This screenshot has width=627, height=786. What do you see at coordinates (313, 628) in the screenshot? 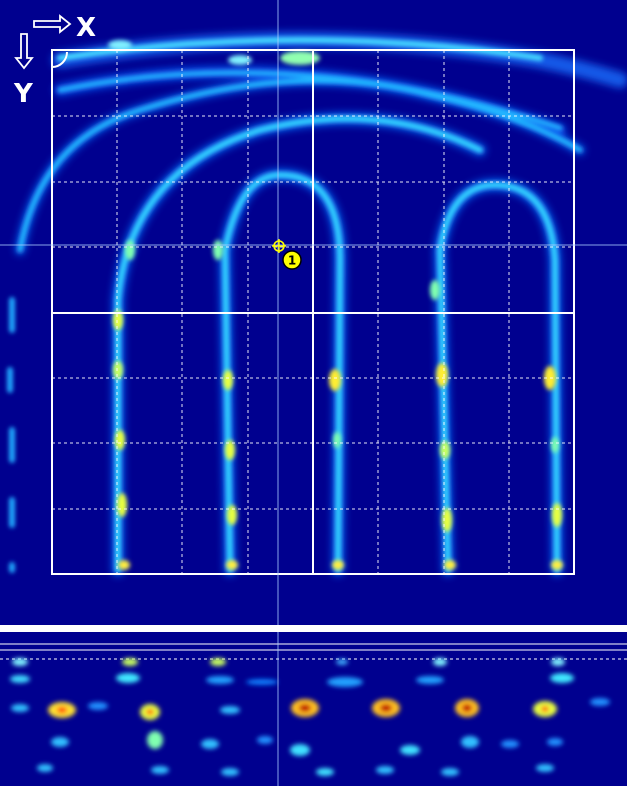
I see `pane-separator` at bounding box center [313, 628].